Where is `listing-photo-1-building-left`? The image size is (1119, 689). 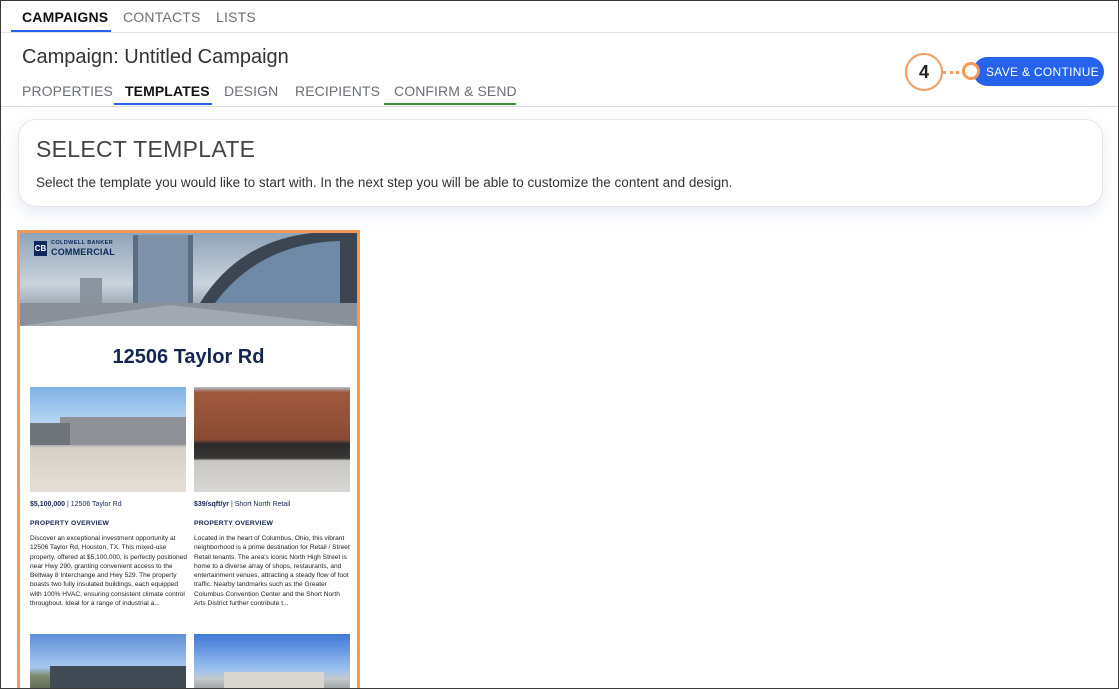 listing-photo-1-building-left is located at coordinates (50, 434).